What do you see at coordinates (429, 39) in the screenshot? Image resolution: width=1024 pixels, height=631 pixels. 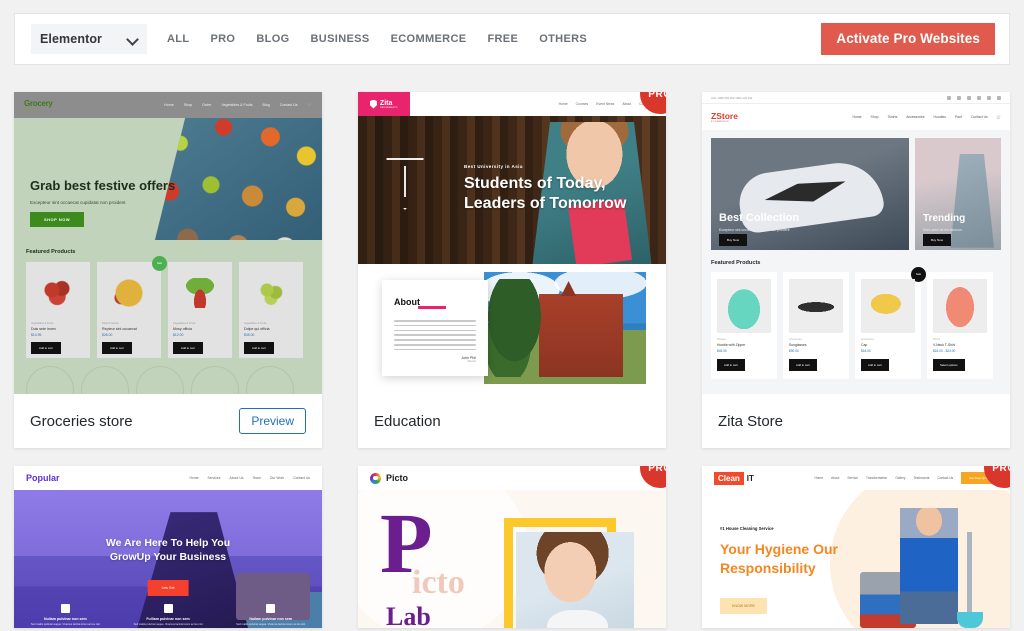 I see `filter-ecommerce: ECOMMERCE` at bounding box center [429, 39].